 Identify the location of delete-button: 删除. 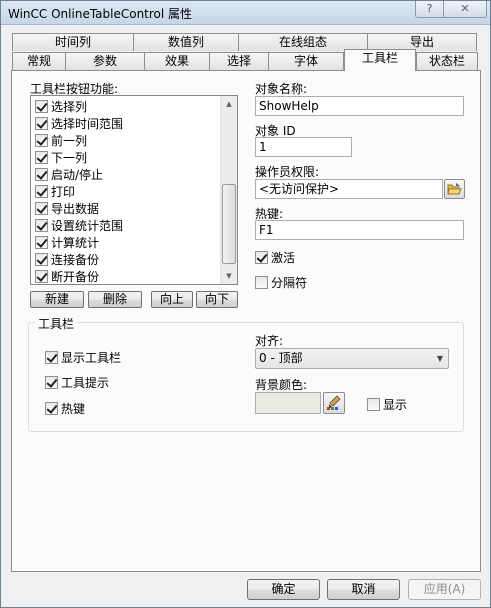
(115, 299).